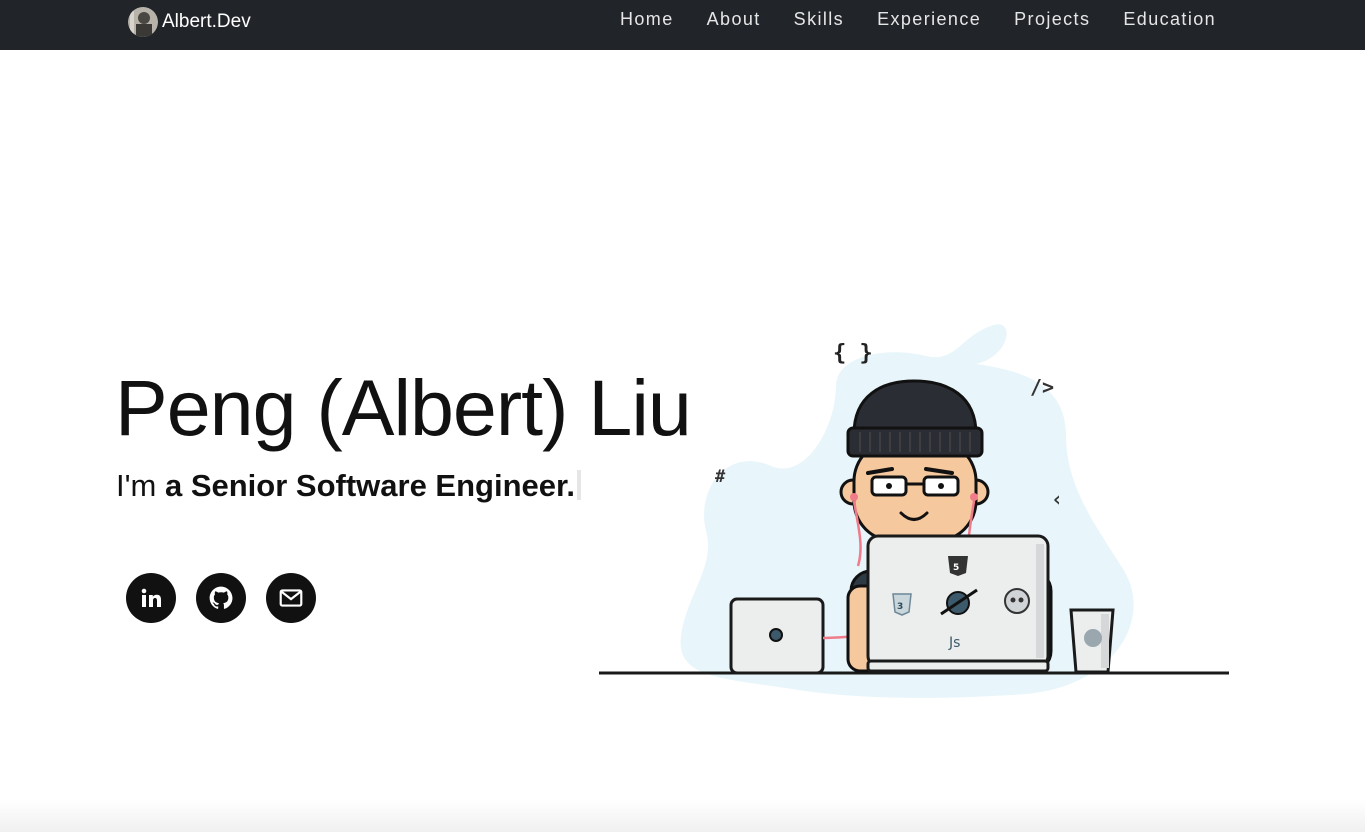 This screenshot has width=1365, height=832. Describe the element at coordinates (682, 816) in the screenshot. I see `section-divider-shadow` at that location.